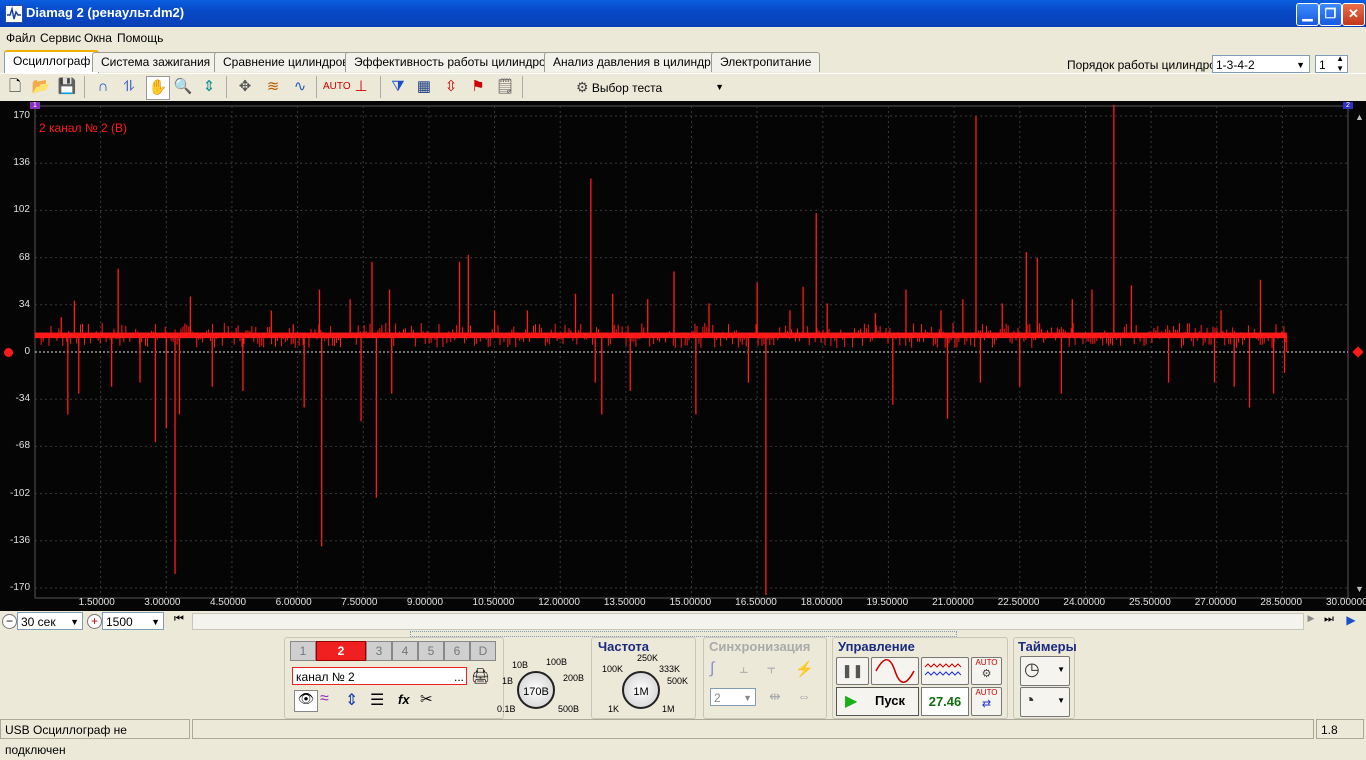 Image resolution: width=1366 pixels, height=760 pixels. Describe the element at coordinates (478, 87) in the screenshot. I see `add-flag-icon: ⚑` at that location.